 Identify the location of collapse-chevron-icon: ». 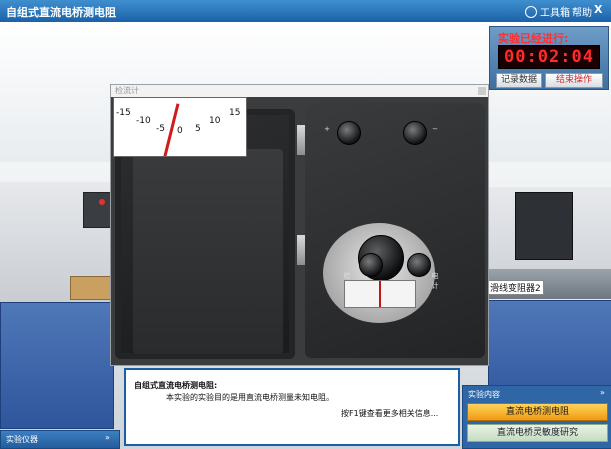
(602, 392).